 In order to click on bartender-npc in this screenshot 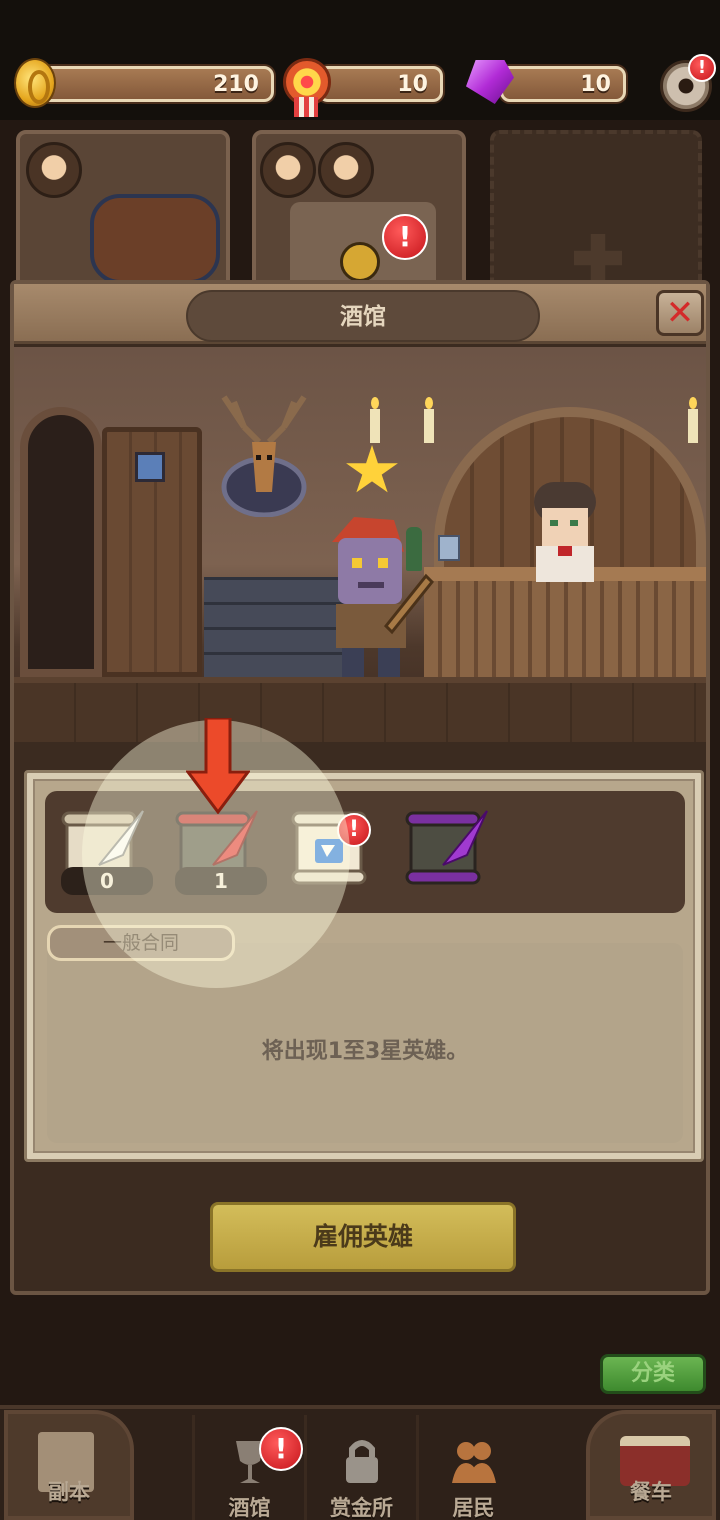, I will do `click(565, 532)`.